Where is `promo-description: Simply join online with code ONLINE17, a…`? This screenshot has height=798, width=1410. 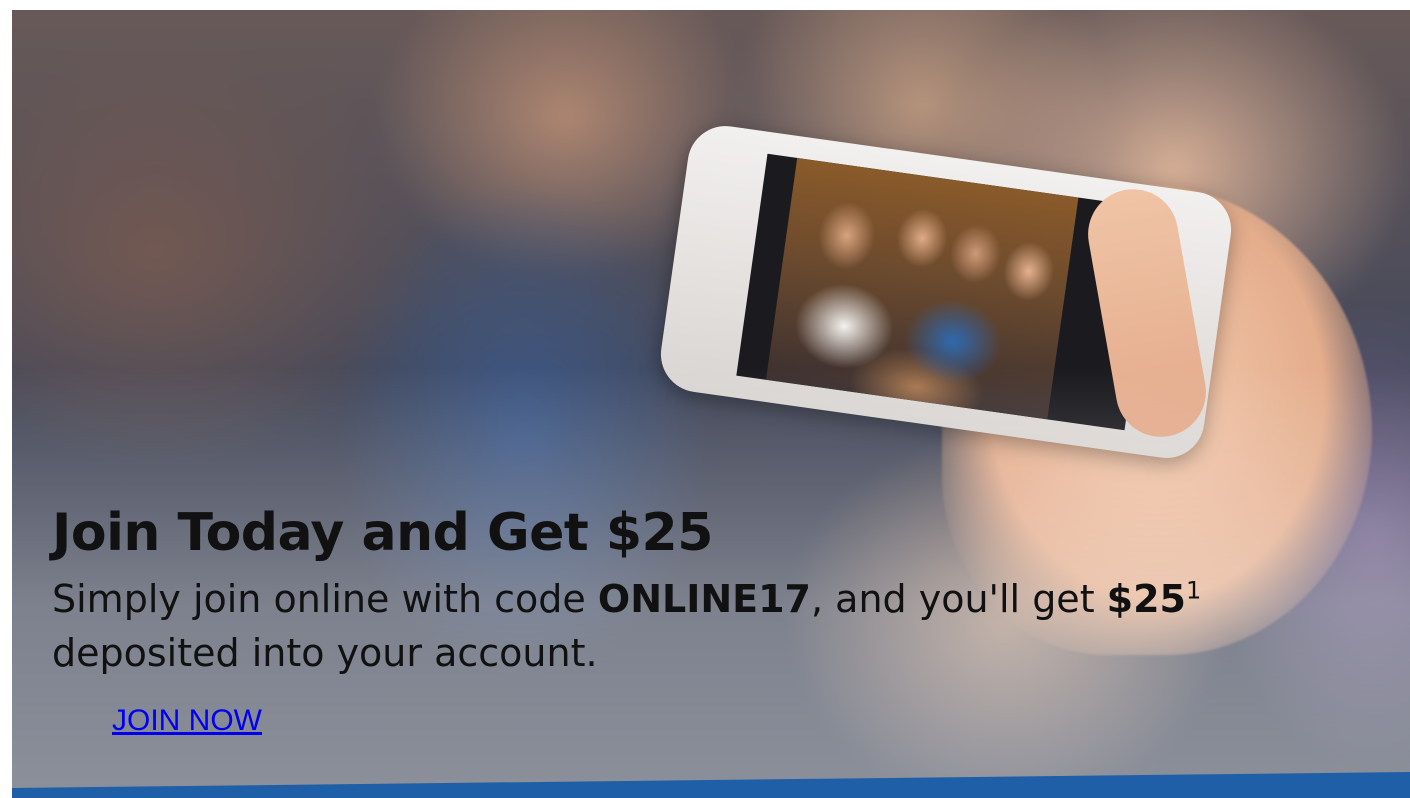
promo-description: Simply join online with code ONLINE17, a… is located at coordinates (702, 626).